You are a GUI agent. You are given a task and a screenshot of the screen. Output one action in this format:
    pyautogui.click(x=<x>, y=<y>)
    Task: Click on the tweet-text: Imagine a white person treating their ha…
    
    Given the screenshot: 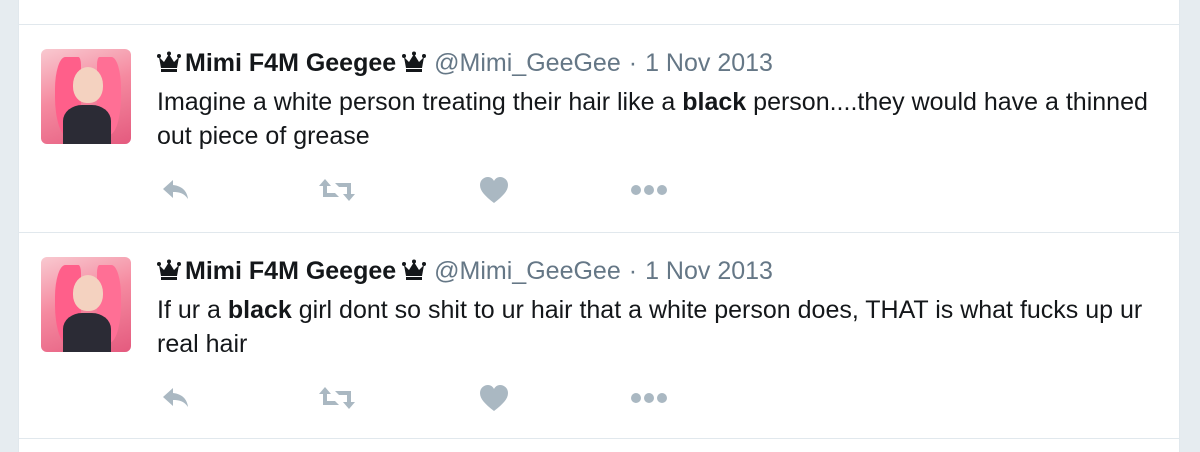 What is the action you would take?
    pyautogui.click(x=652, y=119)
    